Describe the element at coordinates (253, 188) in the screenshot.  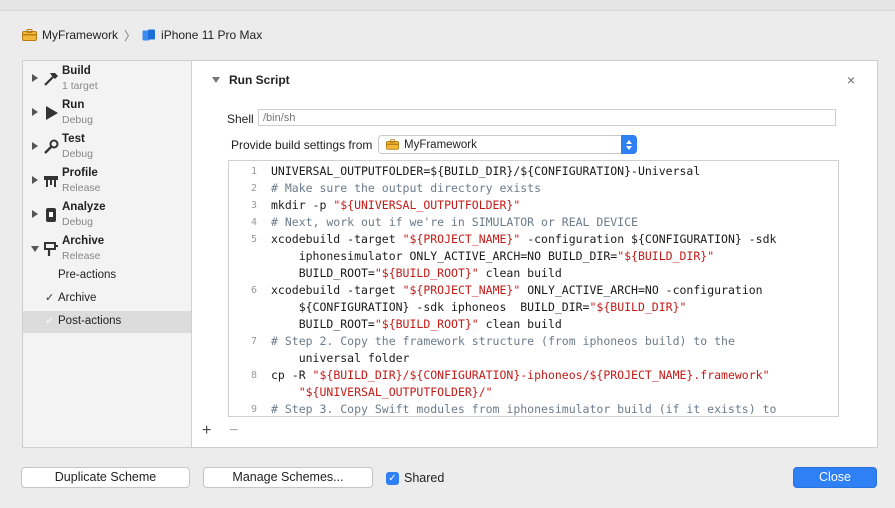
I see `line-number: 2` at that location.